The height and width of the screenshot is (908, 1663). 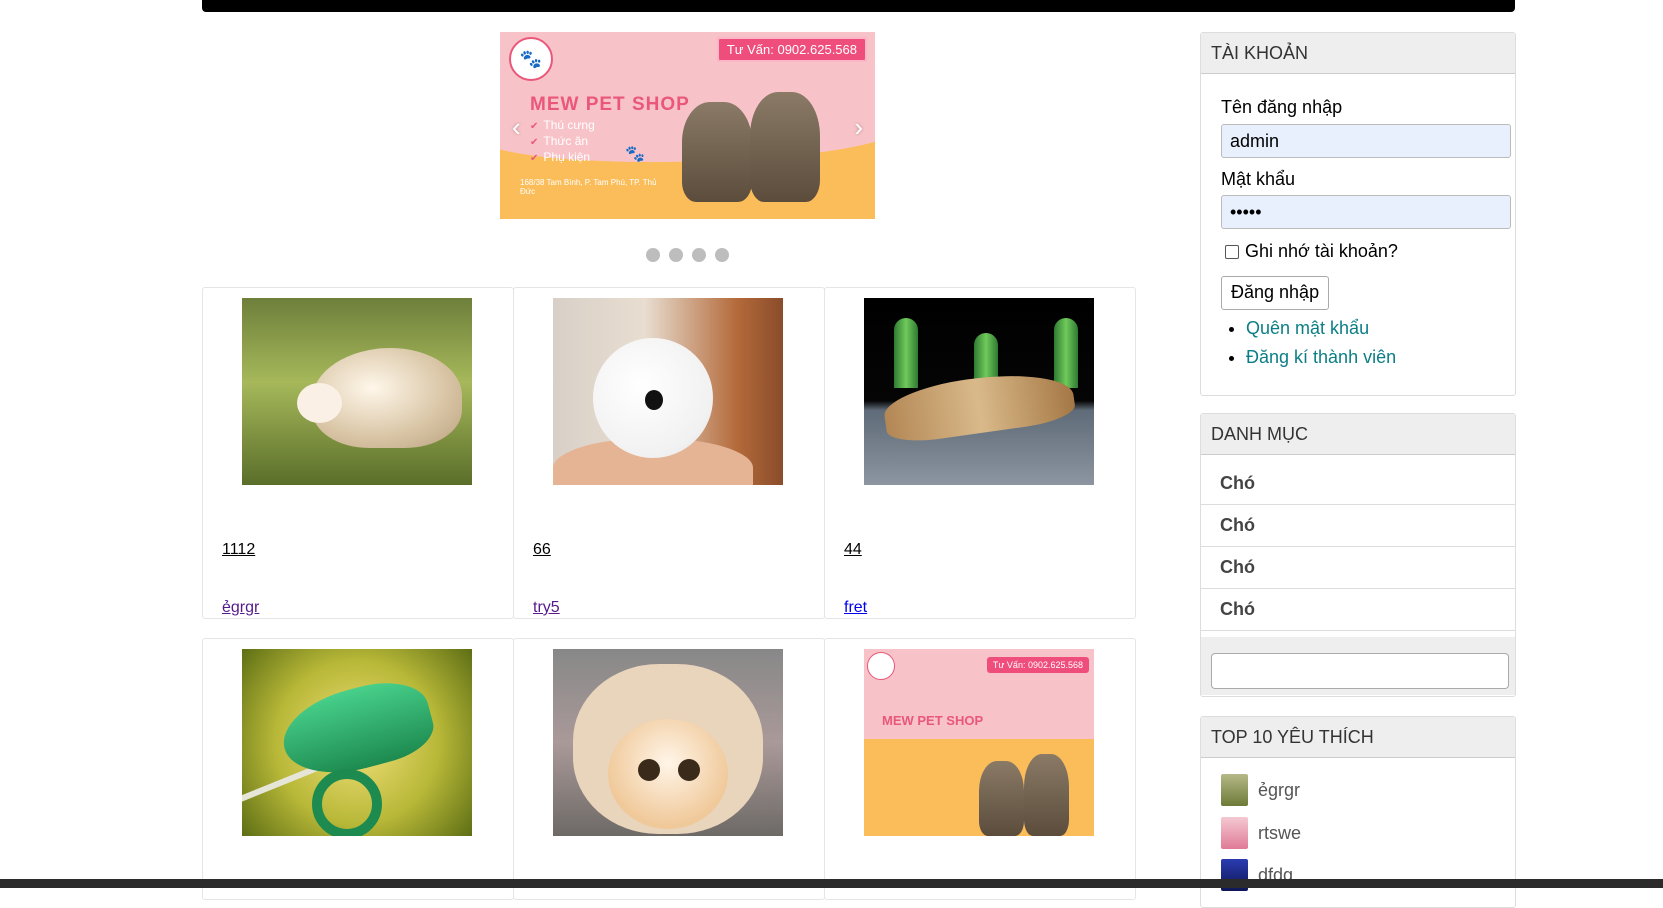 I want to click on top10-panel-title: TOP 10 YÊU THÍCH, so click(x=1358, y=737).